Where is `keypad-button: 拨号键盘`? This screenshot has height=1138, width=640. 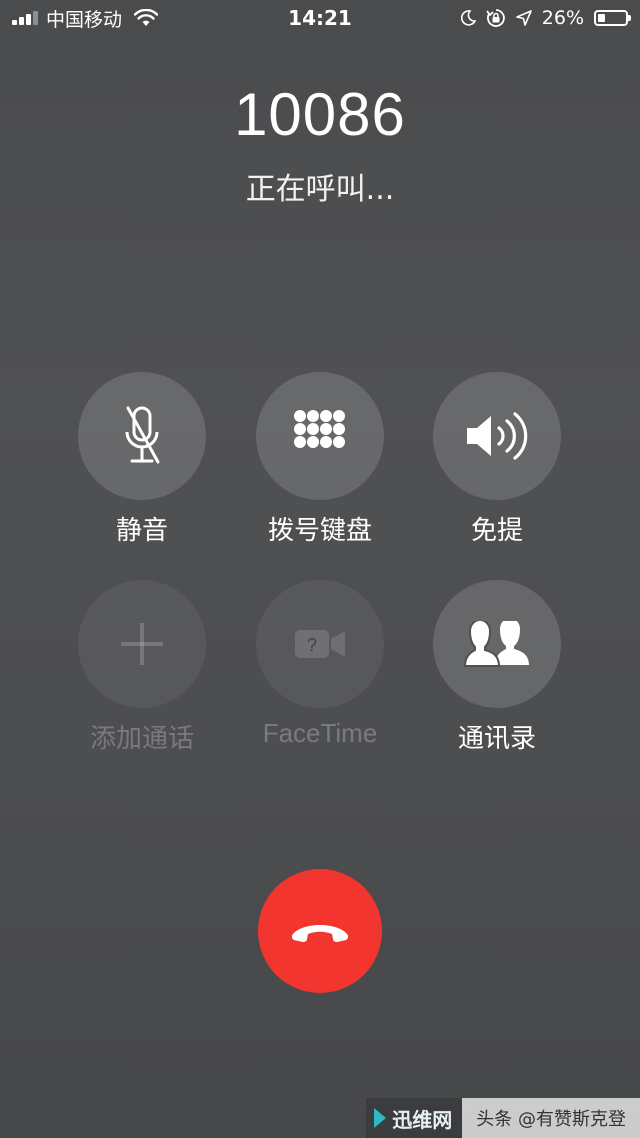
keypad-button: 拨号键盘 is located at coordinates (320, 459).